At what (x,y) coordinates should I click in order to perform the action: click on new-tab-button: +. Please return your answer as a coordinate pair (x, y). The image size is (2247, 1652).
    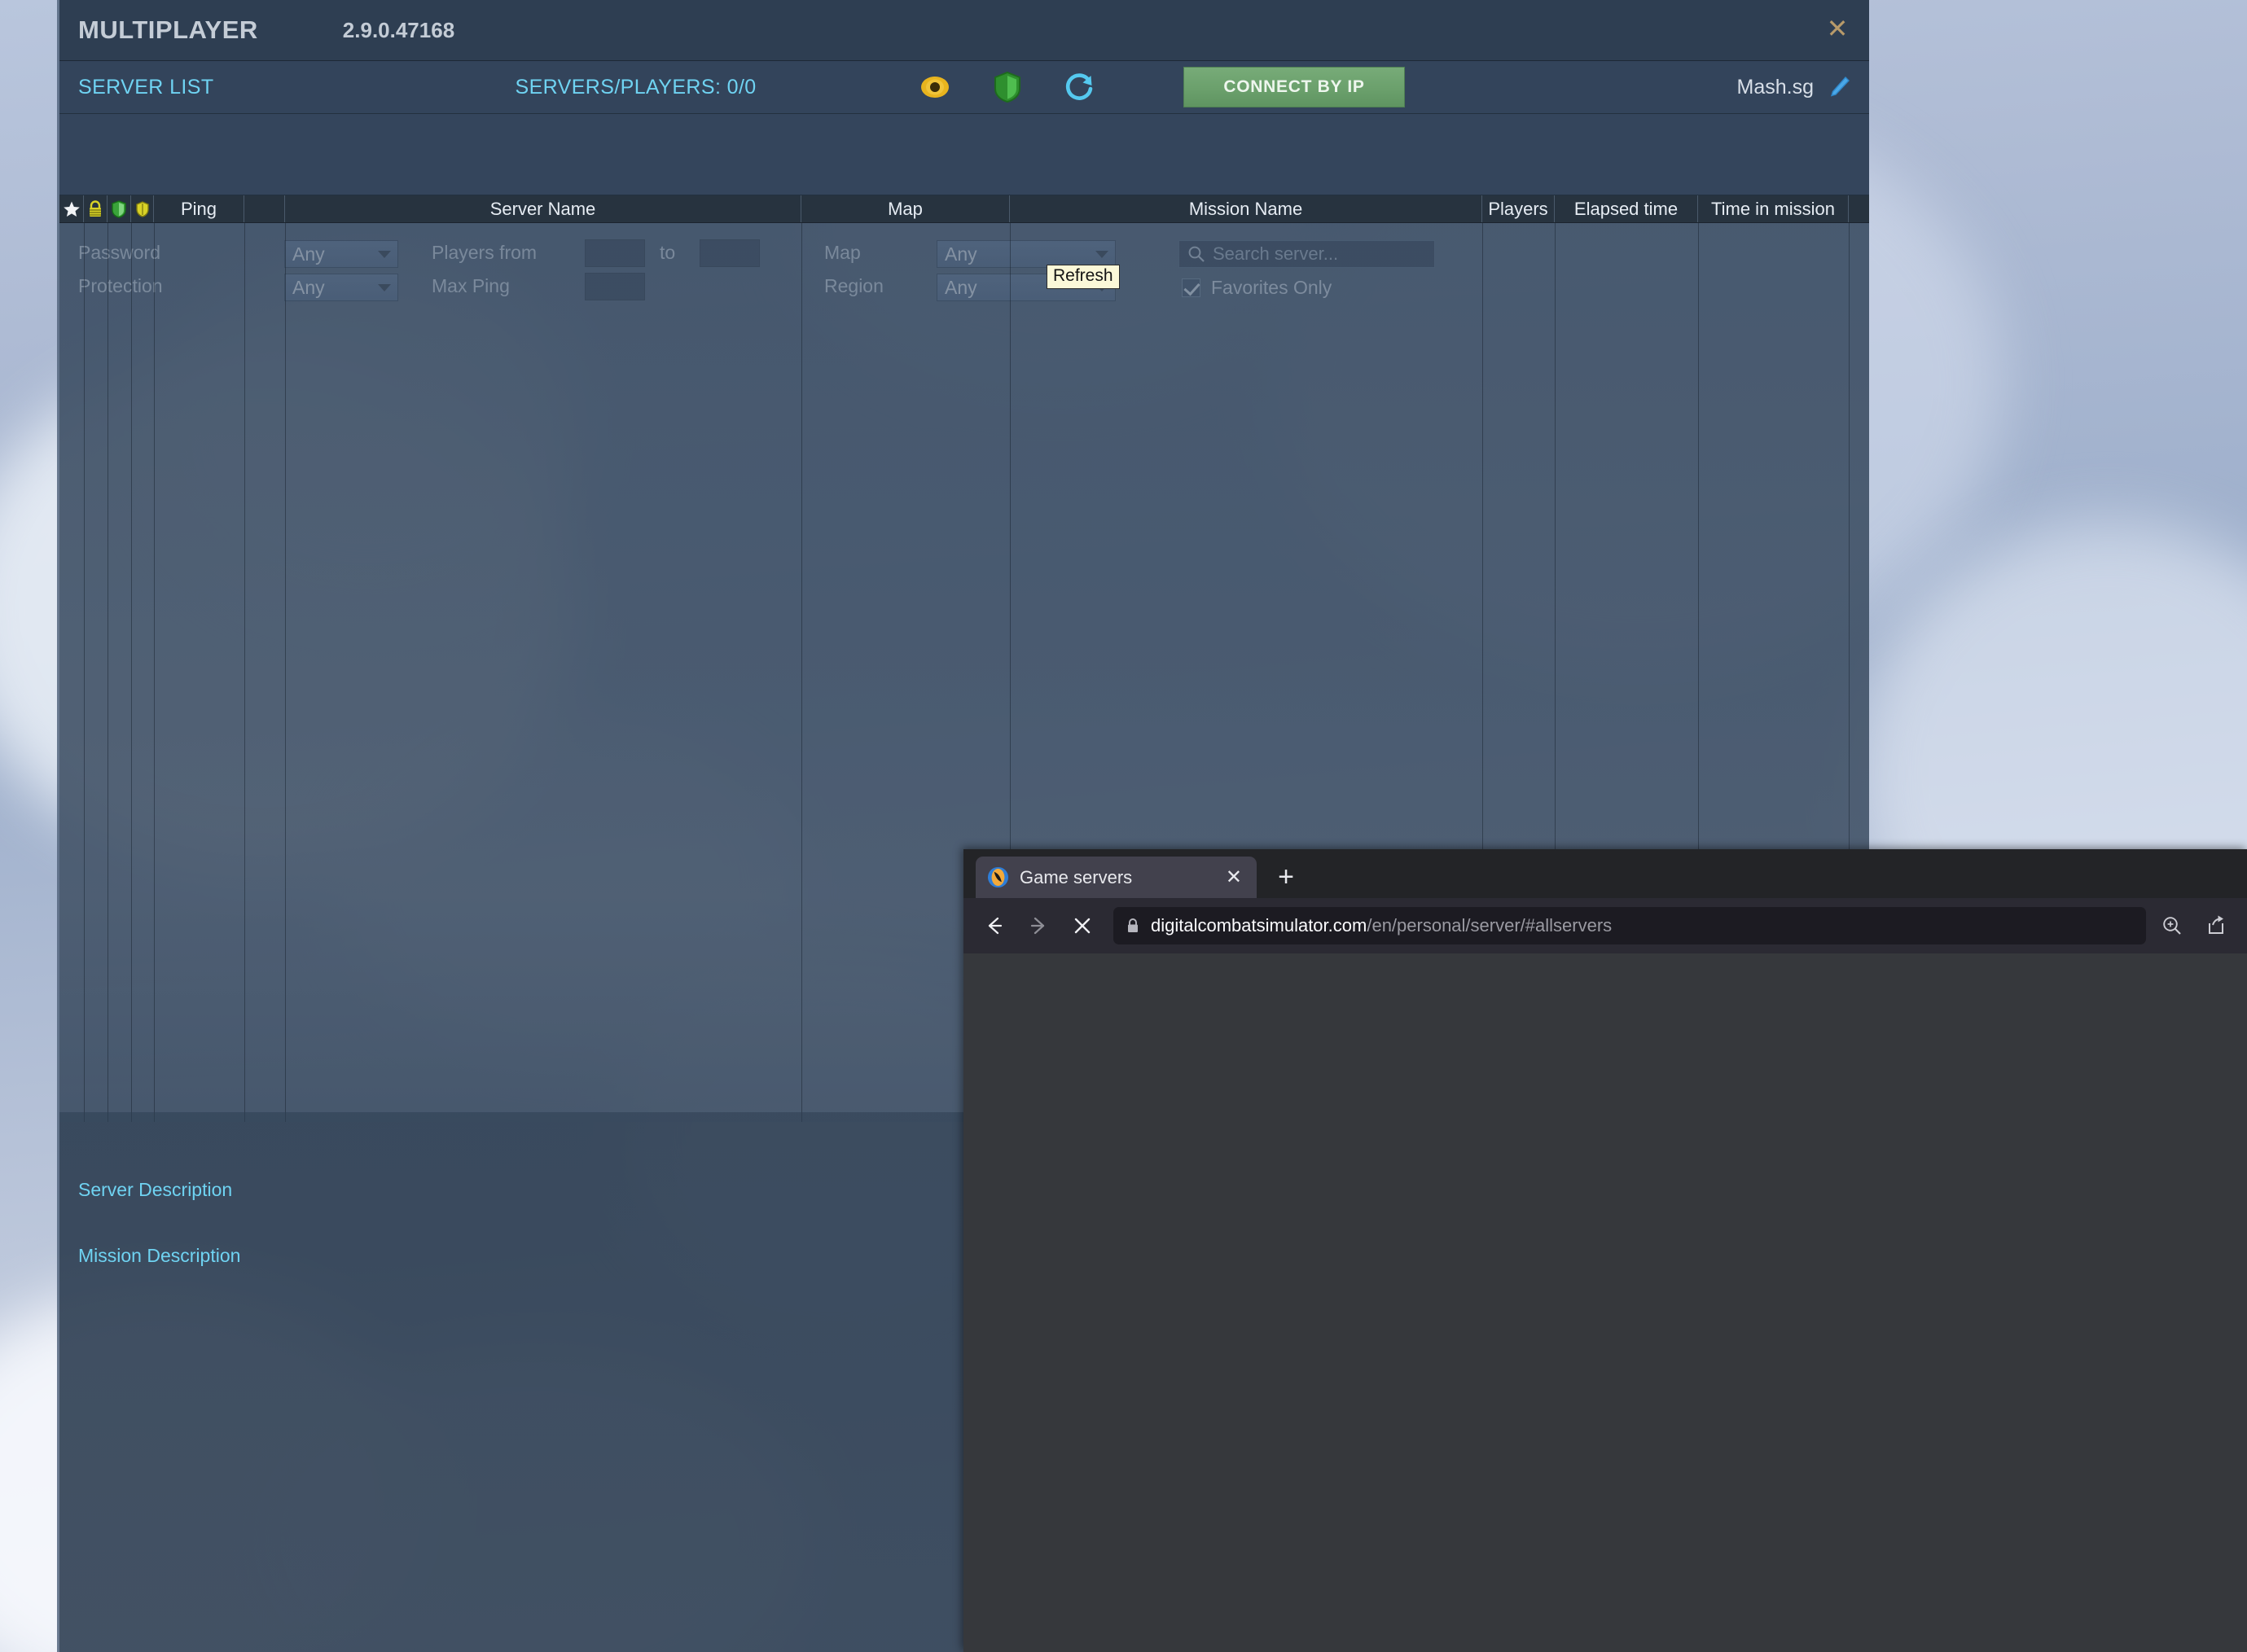
    Looking at the image, I should click on (1286, 877).